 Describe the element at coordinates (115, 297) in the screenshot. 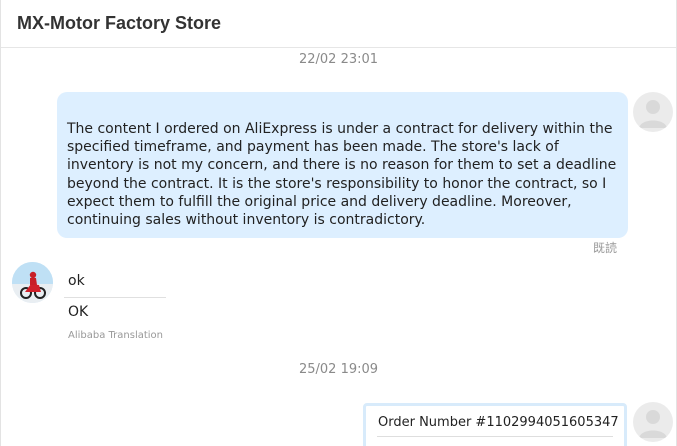

I see `translation-divider` at that location.